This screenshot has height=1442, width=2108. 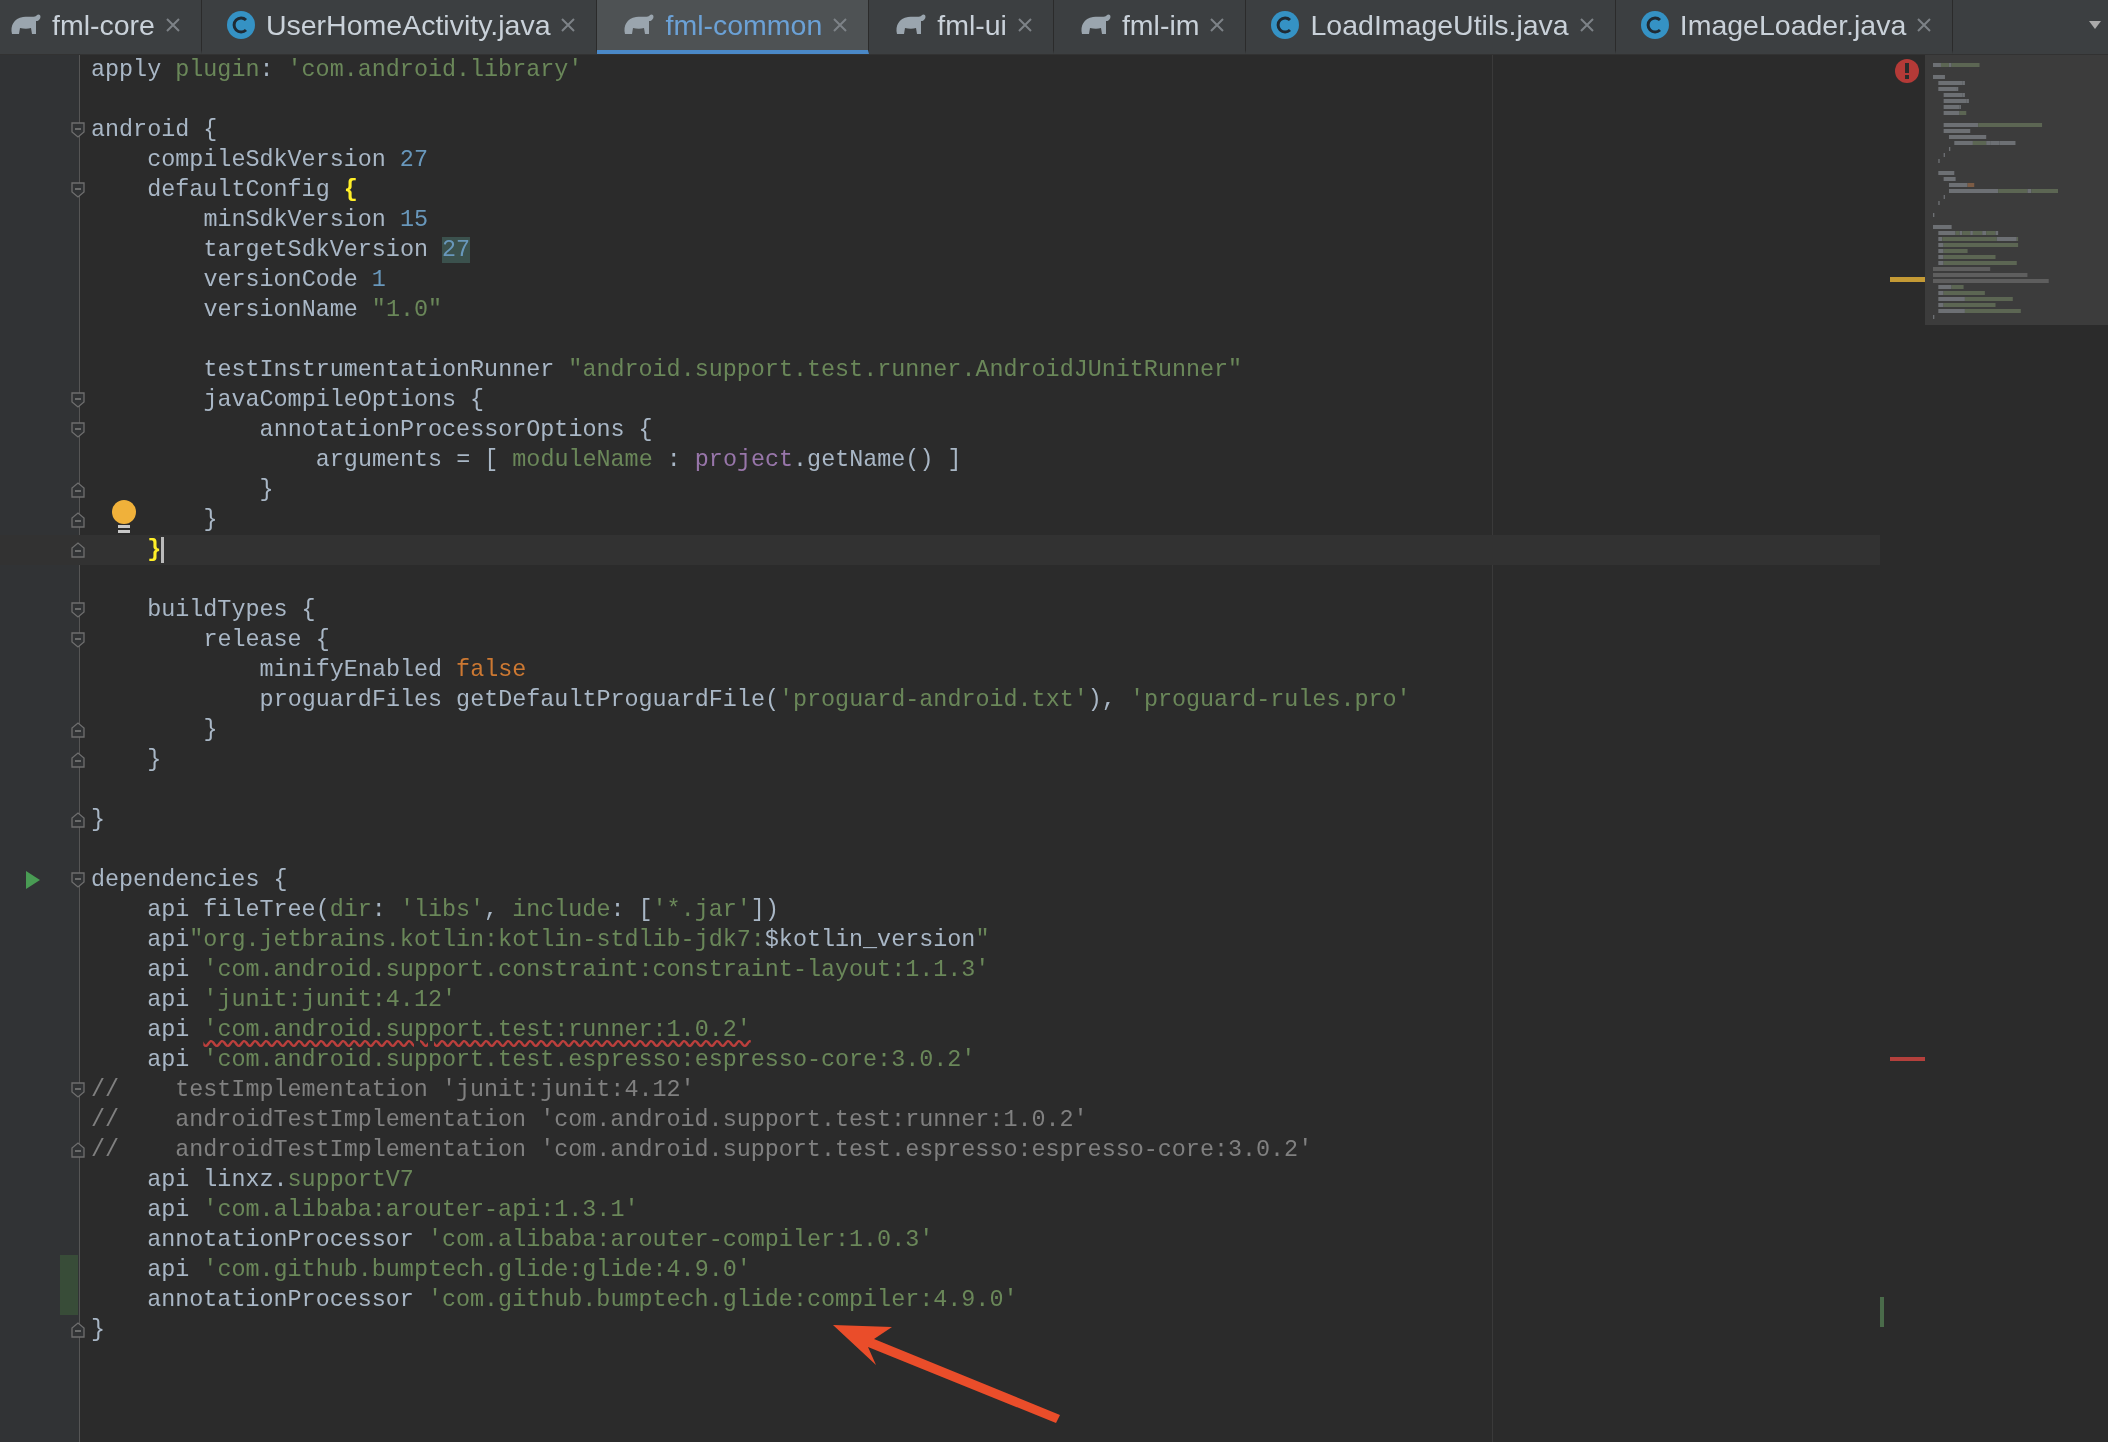 What do you see at coordinates (1907, 1059) in the screenshot?
I see `error-marker` at bounding box center [1907, 1059].